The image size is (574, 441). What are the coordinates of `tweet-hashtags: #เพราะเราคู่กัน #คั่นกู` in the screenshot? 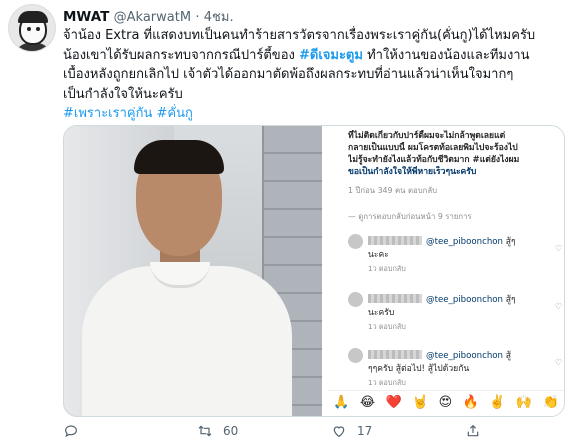 It's located at (313, 114).